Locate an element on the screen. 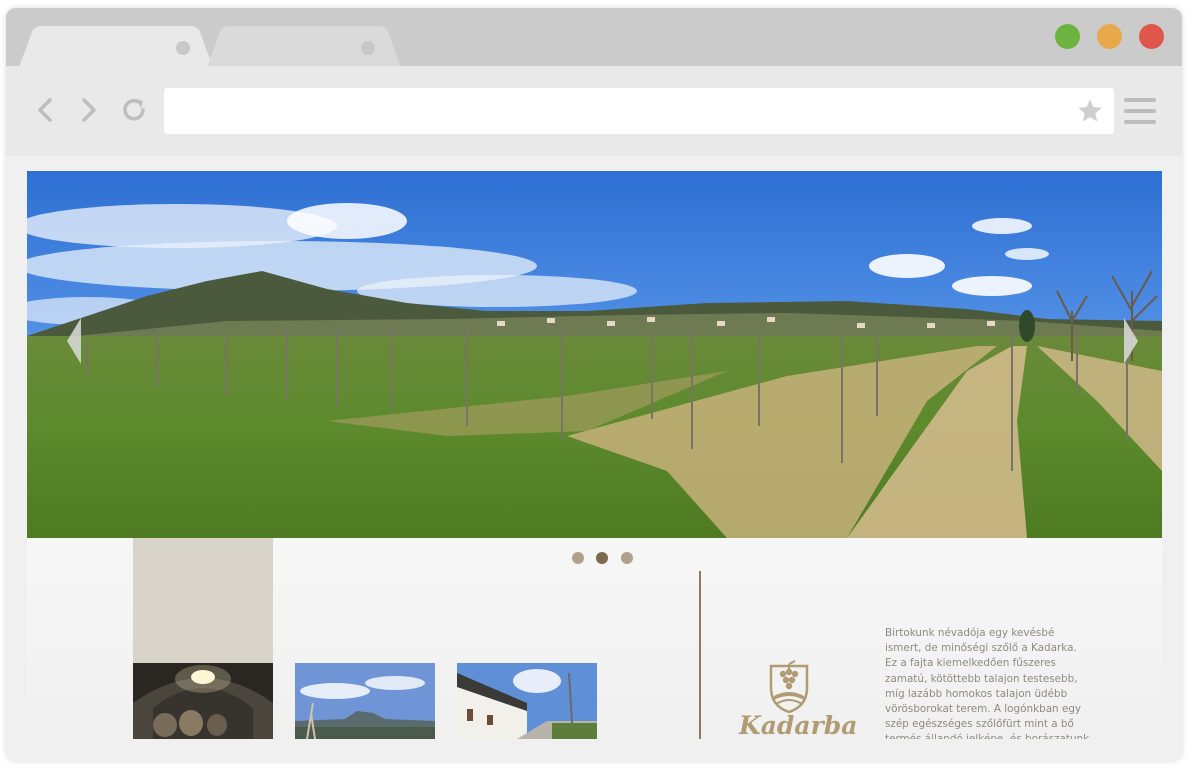 This screenshot has height=768, width=1192. gallery-thumb-street is located at coordinates (527, 701).